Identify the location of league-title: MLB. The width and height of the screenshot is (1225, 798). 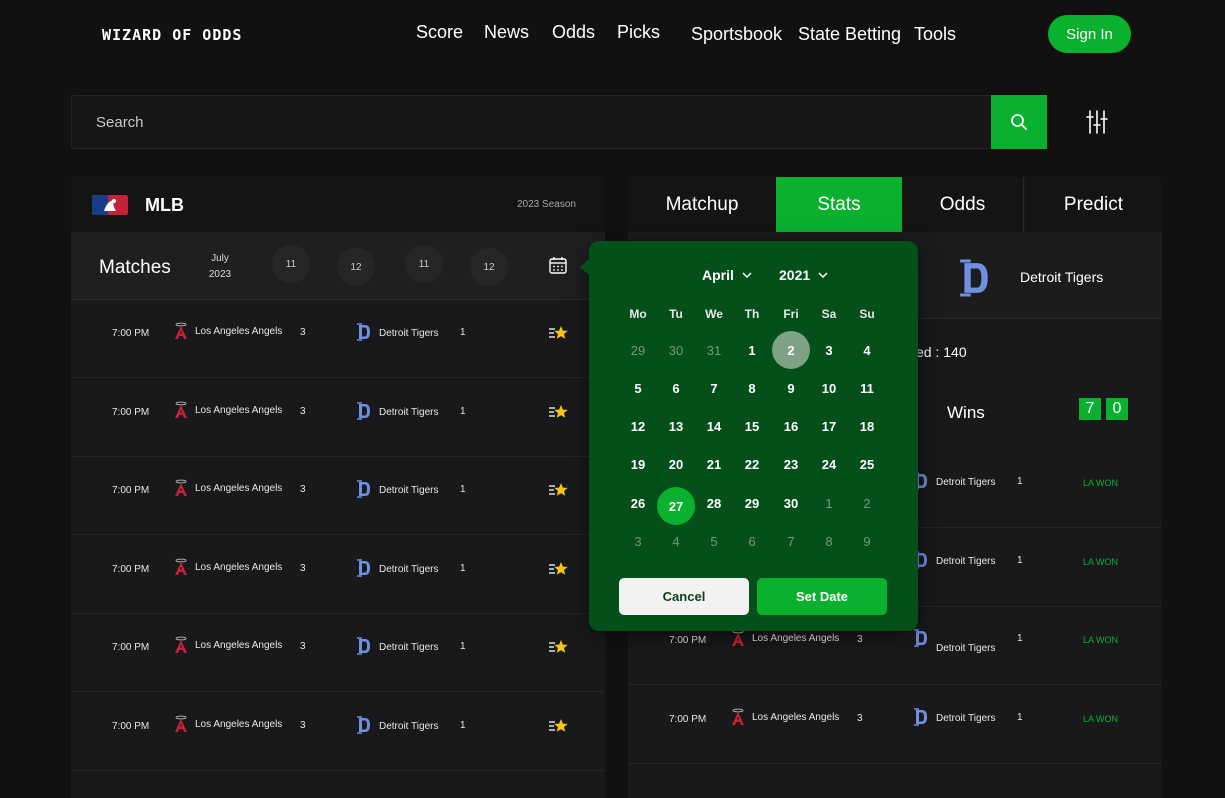
(164, 205).